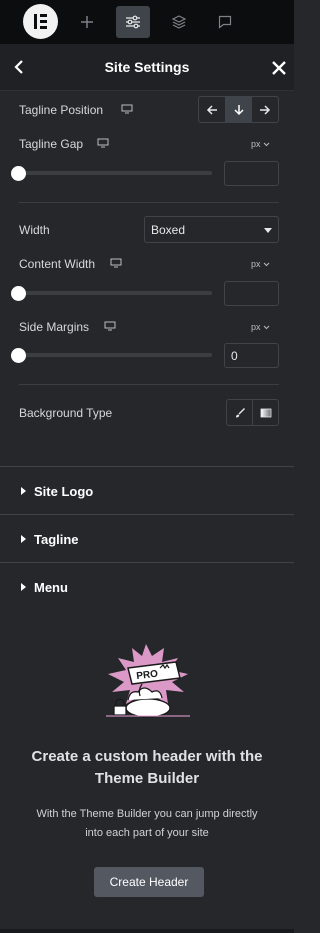 The height and width of the screenshot is (933, 320). I want to click on content-width-slider, so click(115, 293).